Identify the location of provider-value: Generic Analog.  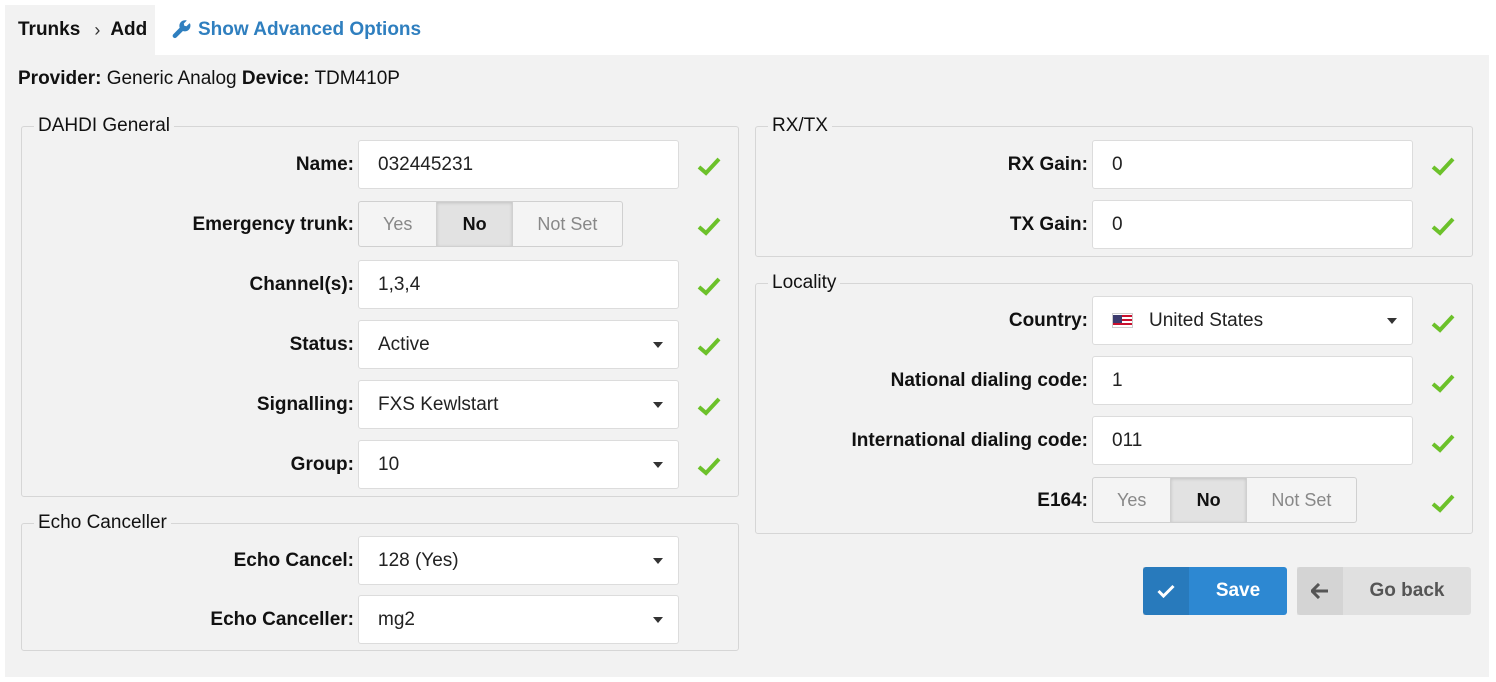
(171, 78).